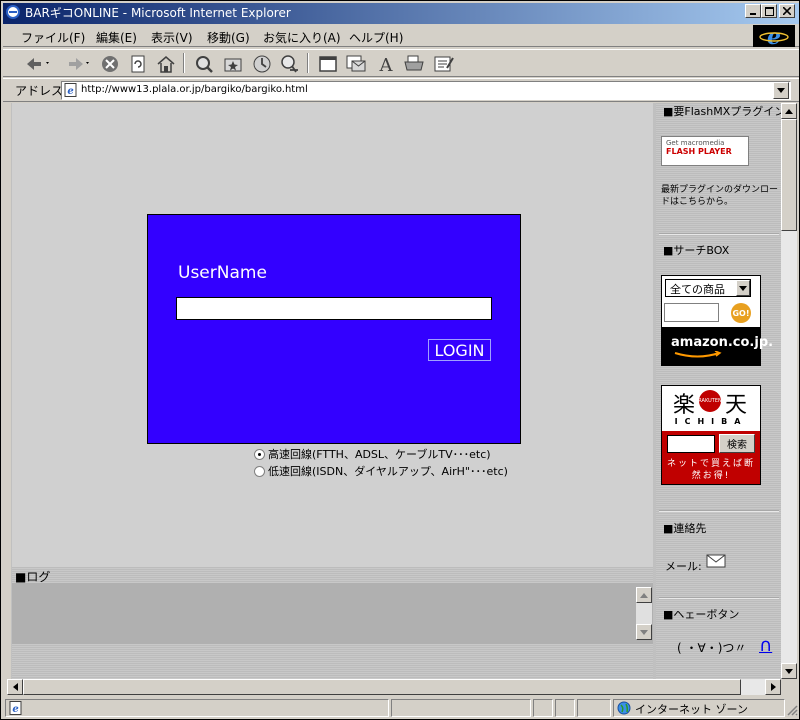  Describe the element at coordinates (753, 11) in the screenshot. I see `minimize-button` at that location.